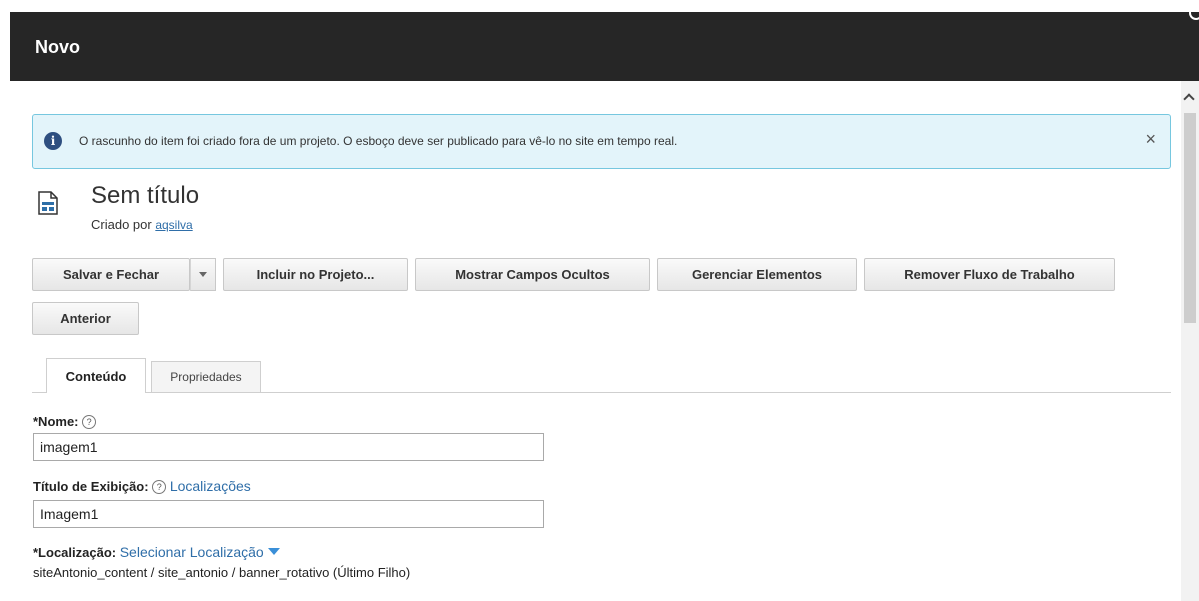 This screenshot has width=1199, height=601. Describe the element at coordinates (173, 225) in the screenshot. I see `created-by-user-link: aqsilva` at that location.